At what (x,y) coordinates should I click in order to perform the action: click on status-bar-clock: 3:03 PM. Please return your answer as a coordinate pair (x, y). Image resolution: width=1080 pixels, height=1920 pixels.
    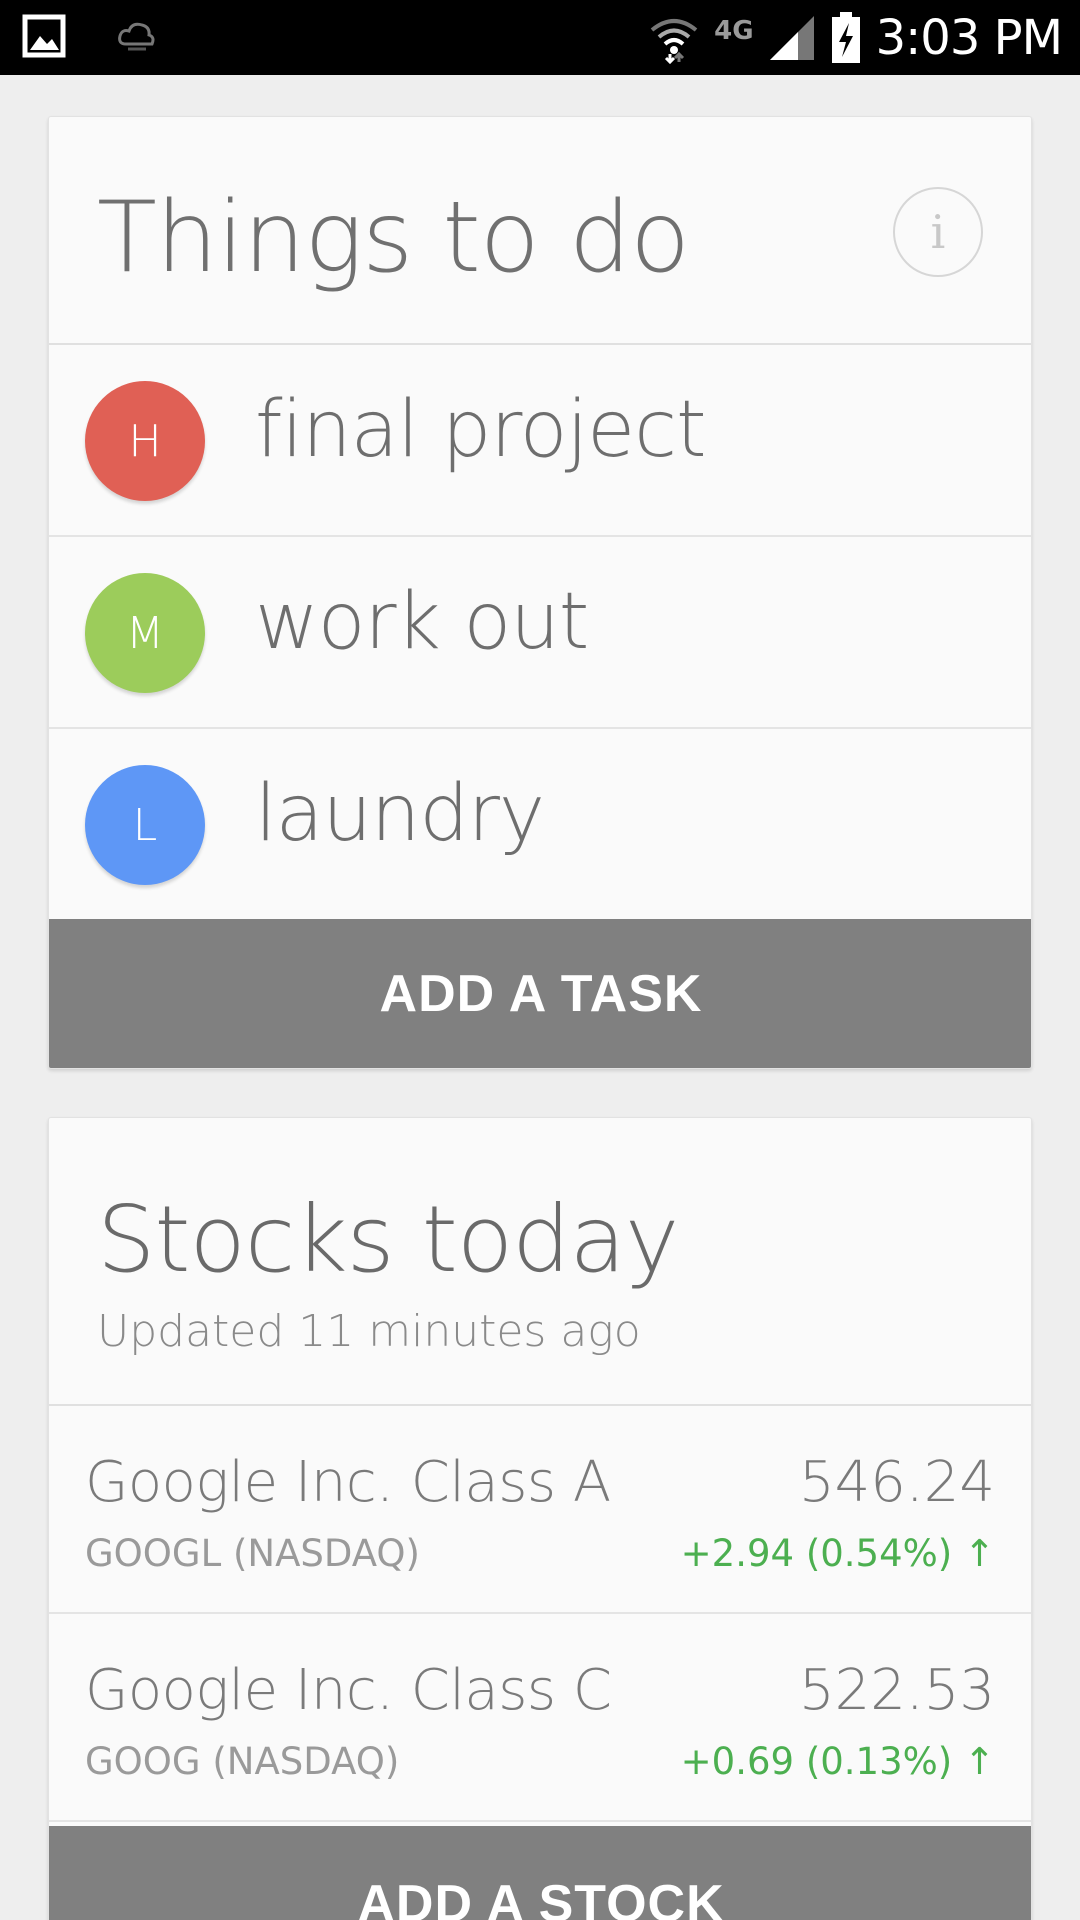
    Looking at the image, I should click on (969, 37).